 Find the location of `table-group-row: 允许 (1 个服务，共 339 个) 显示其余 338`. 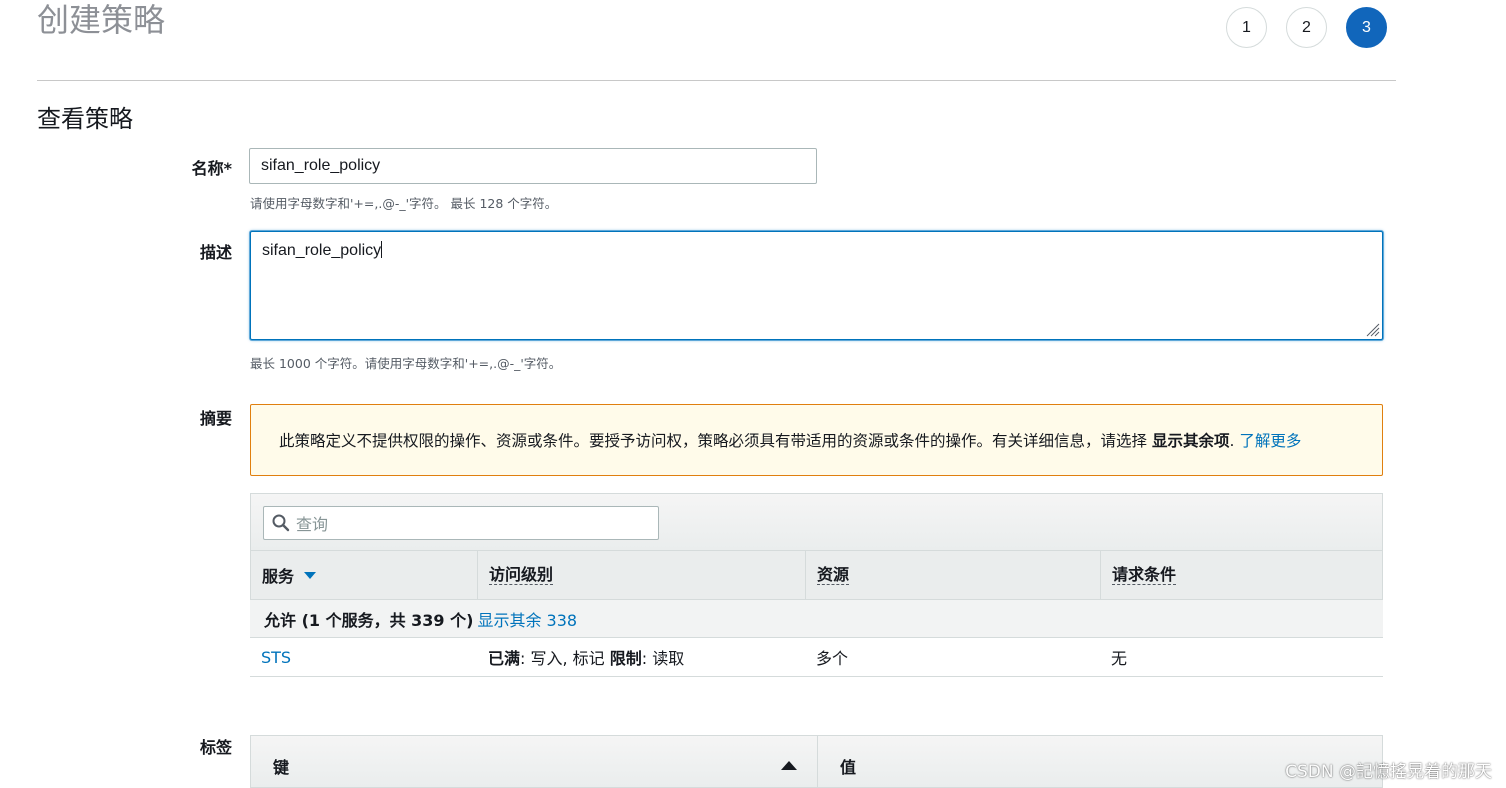

table-group-row: 允许 (1 个服务，共 339 个) 显示其余 338 is located at coordinates (816, 619).